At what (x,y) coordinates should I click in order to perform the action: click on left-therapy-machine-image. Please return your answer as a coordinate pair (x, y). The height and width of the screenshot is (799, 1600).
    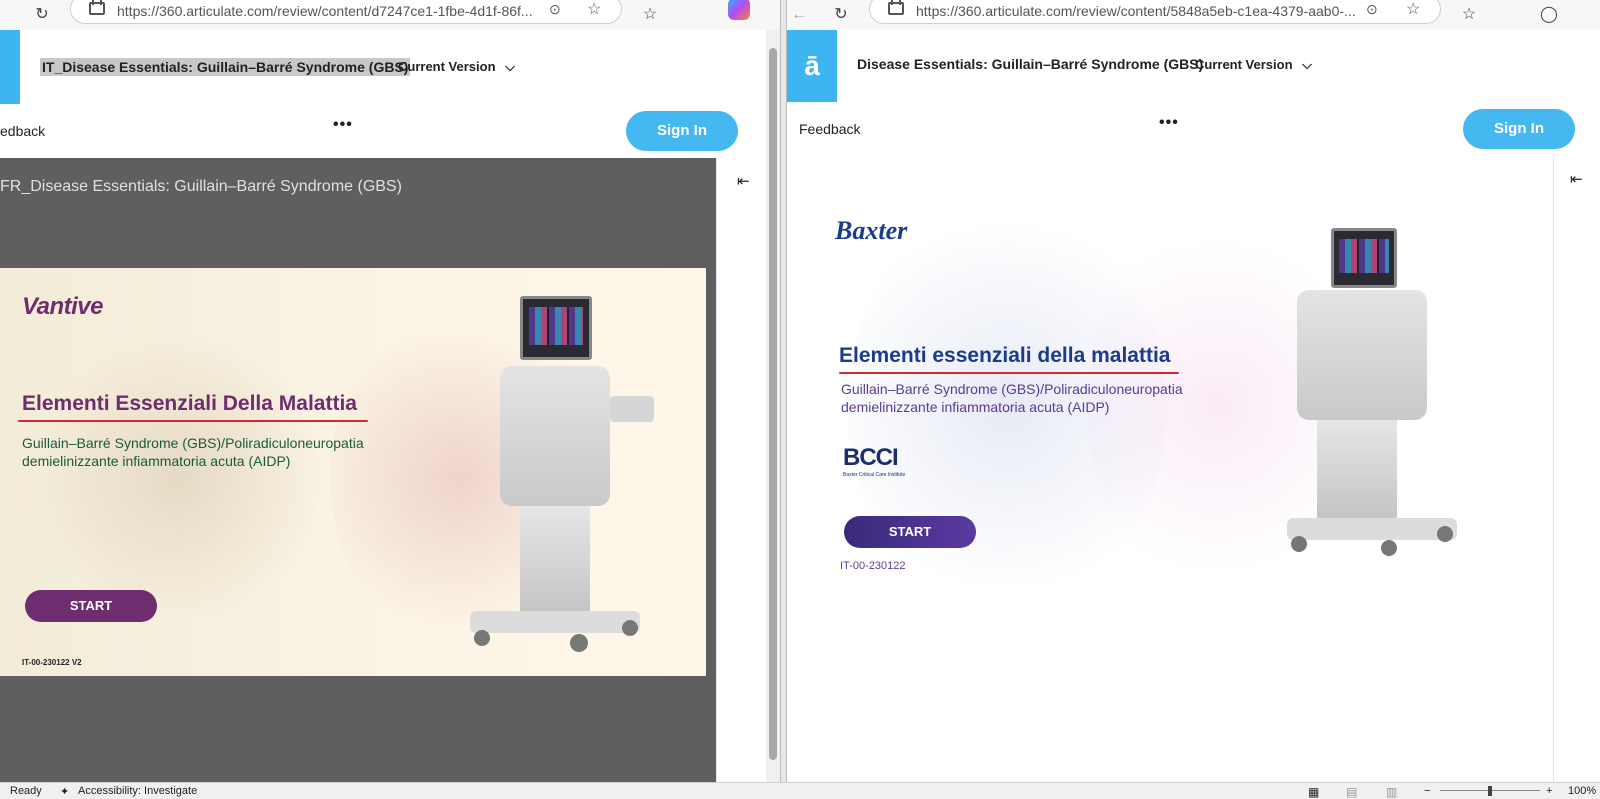
    Looking at the image, I should click on (570, 476).